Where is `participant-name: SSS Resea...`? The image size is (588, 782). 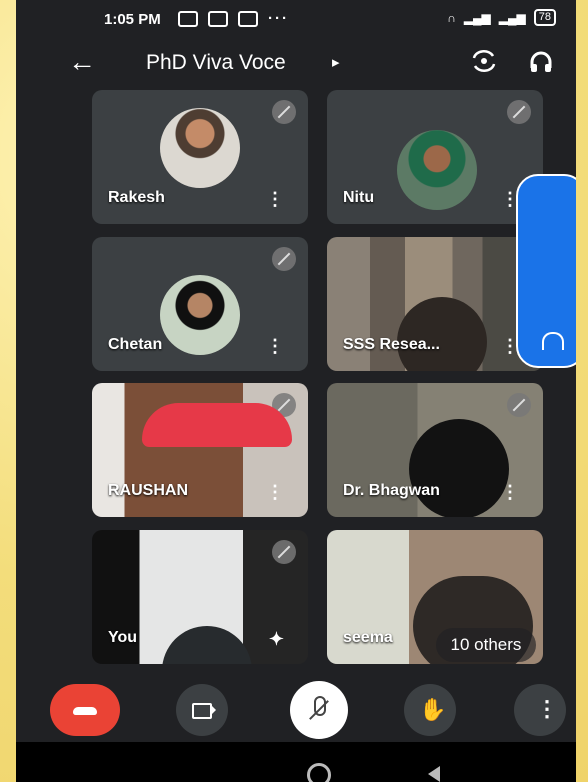
participant-name: SSS Resea... is located at coordinates (391, 344).